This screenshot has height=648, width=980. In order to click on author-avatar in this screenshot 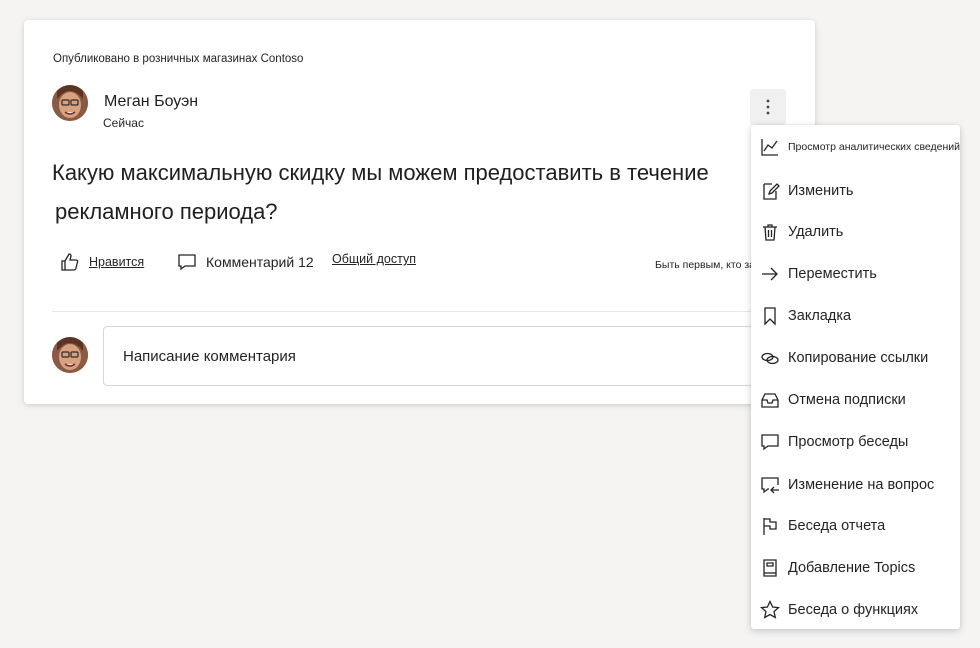, I will do `click(70, 103)`.